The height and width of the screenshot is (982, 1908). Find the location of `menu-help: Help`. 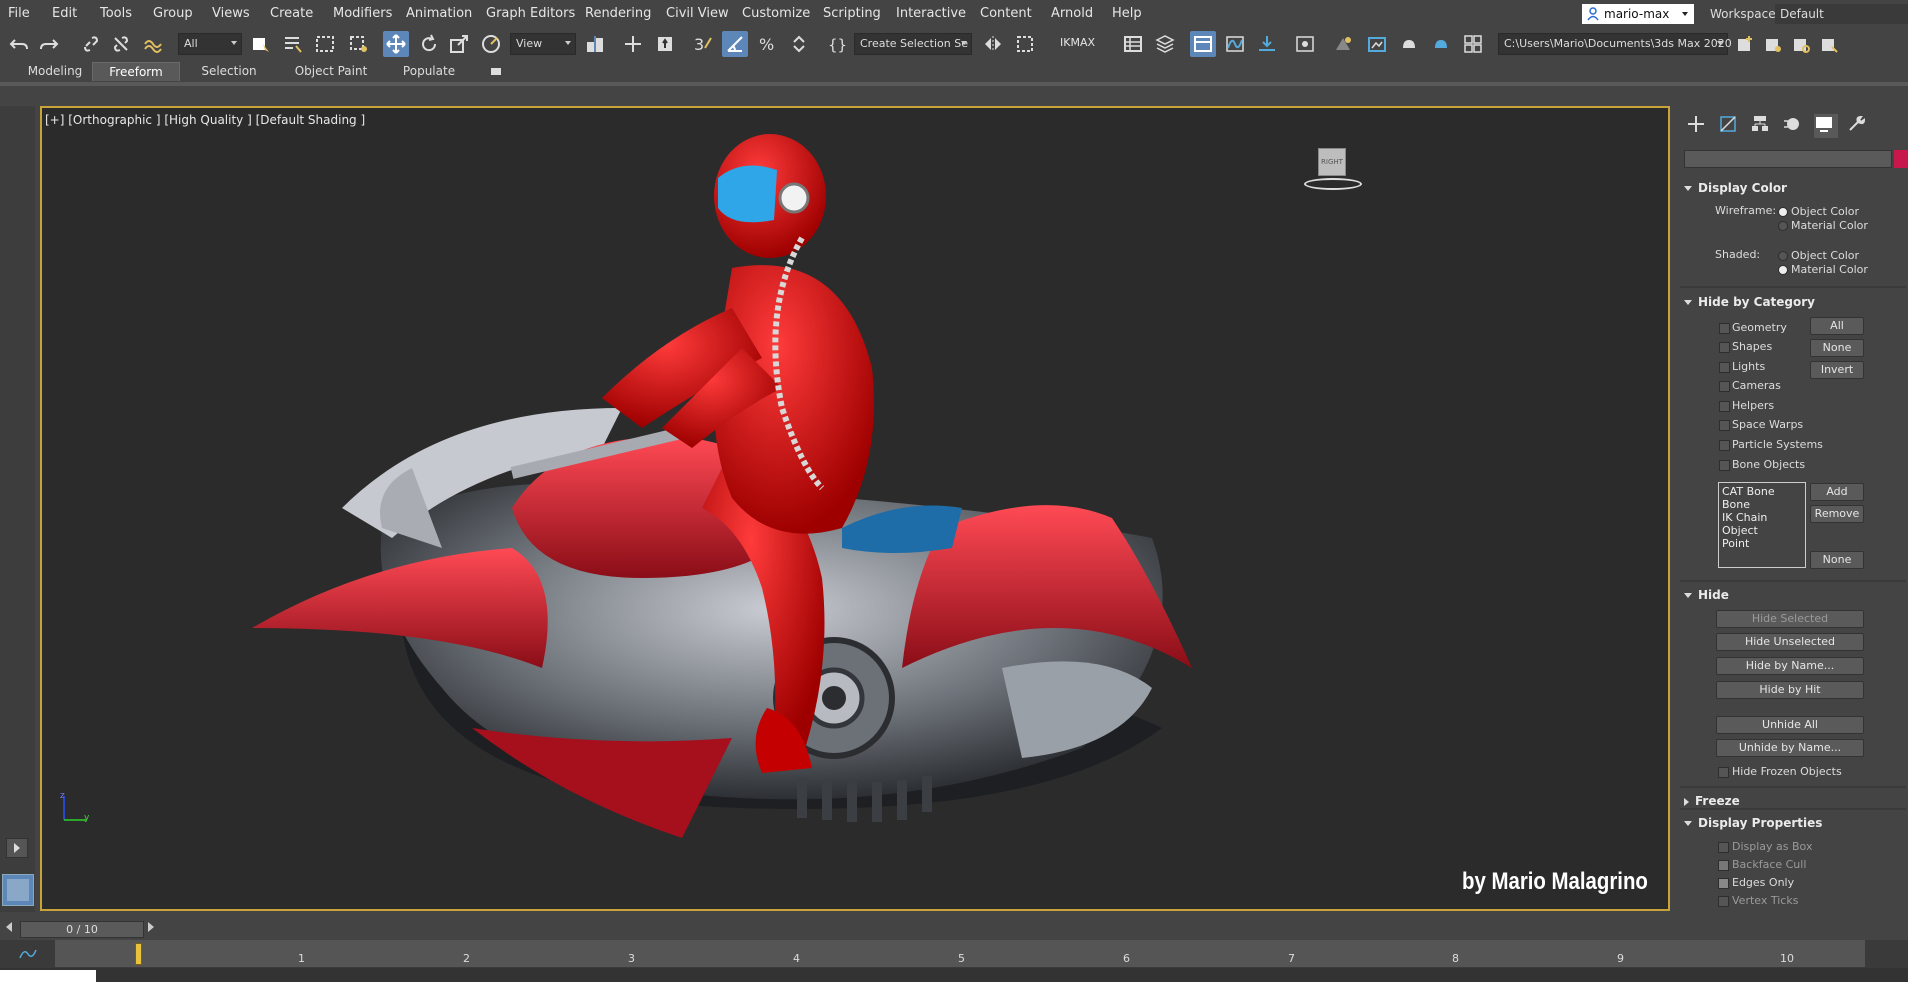

menu-help: Help is located at coordinates (1127, 13).